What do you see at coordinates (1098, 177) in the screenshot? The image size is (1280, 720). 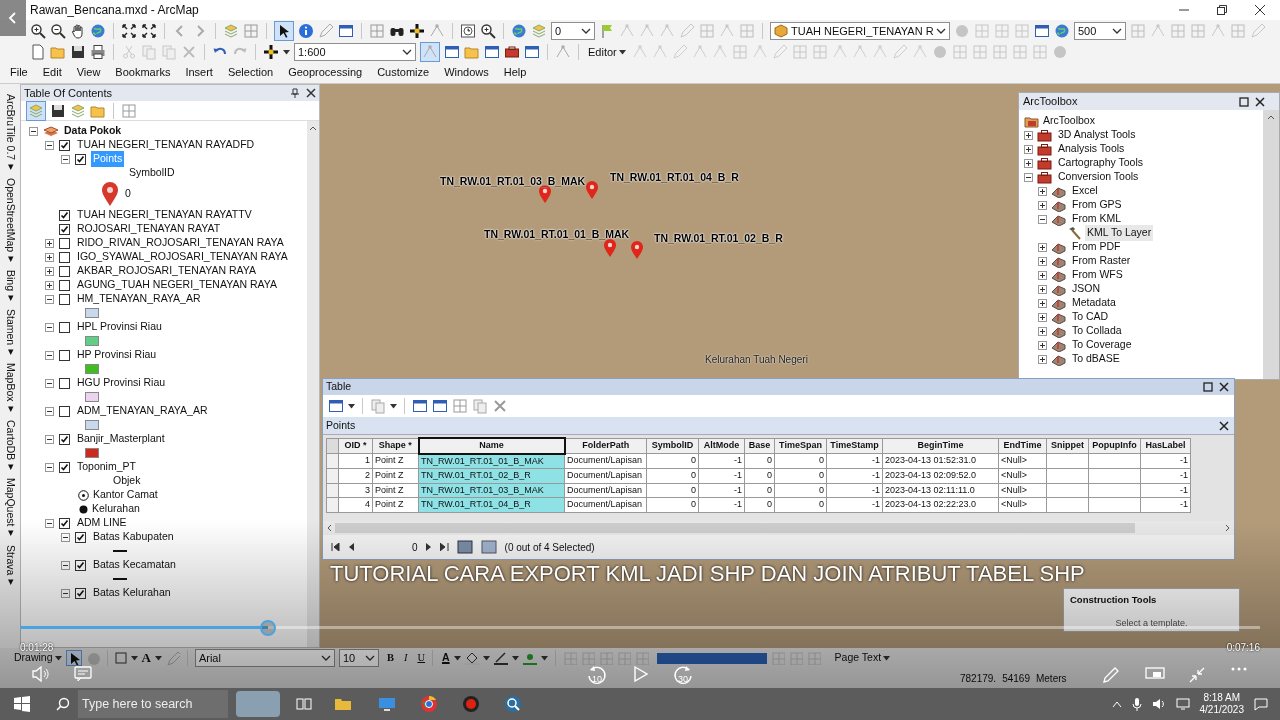 I see `toolbox-item: Conversion Tools` at bounding box center [1098, 177].